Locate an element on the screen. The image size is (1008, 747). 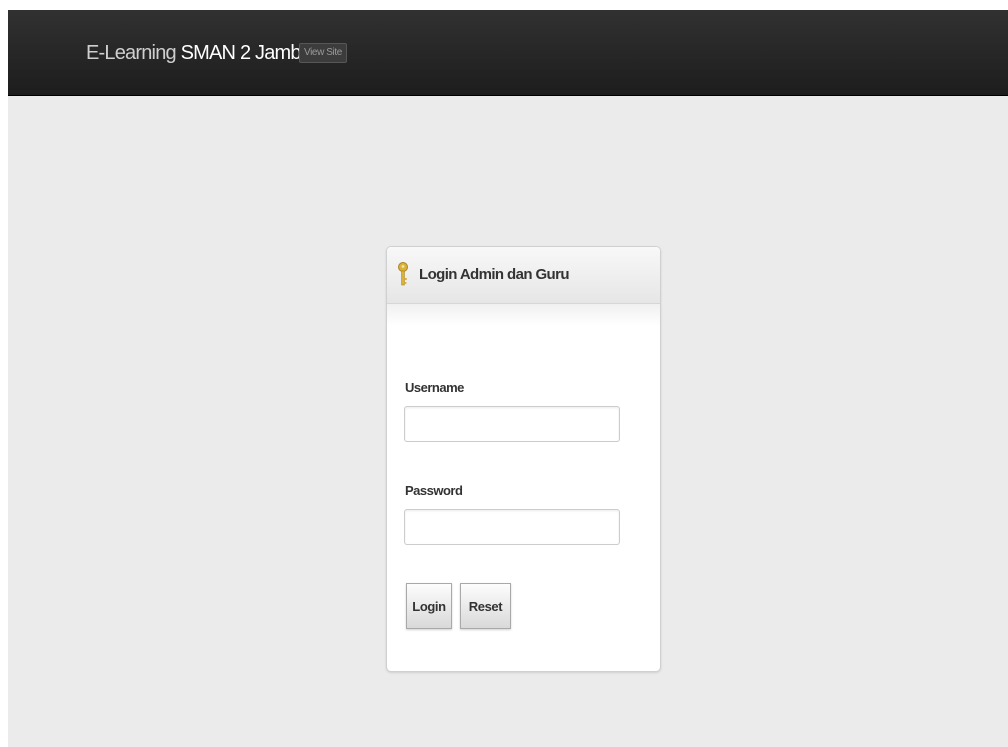
view-site-button: View Site is located at coordinates (323, 53).